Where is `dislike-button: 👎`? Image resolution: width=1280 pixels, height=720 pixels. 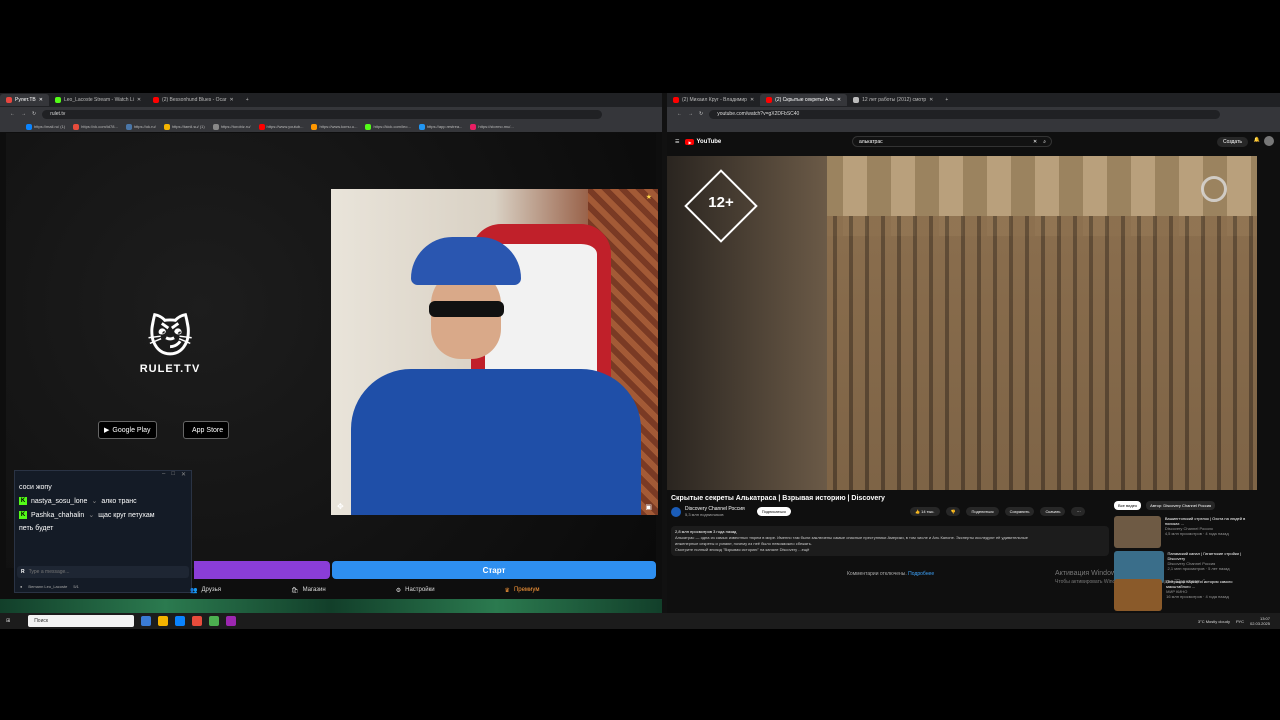 dislike-button: 👎 is located at coordinates (953, 511).